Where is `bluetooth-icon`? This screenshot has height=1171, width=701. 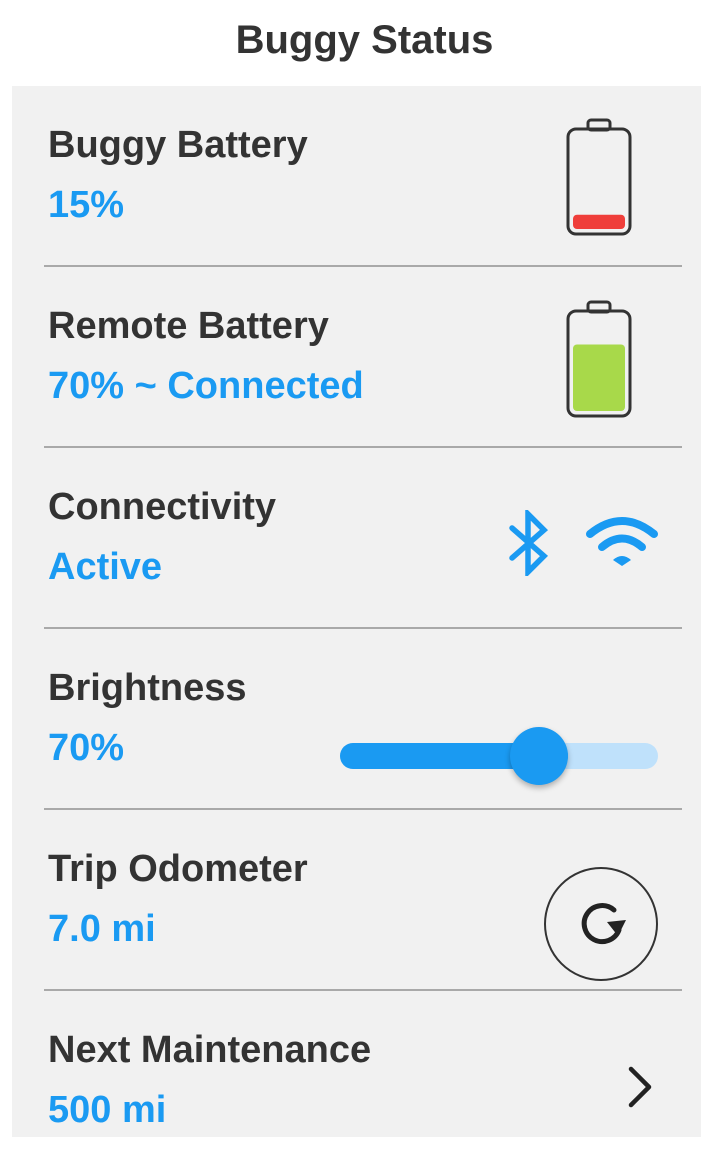 bluetooth-icon is located at coordinates (529, 544).